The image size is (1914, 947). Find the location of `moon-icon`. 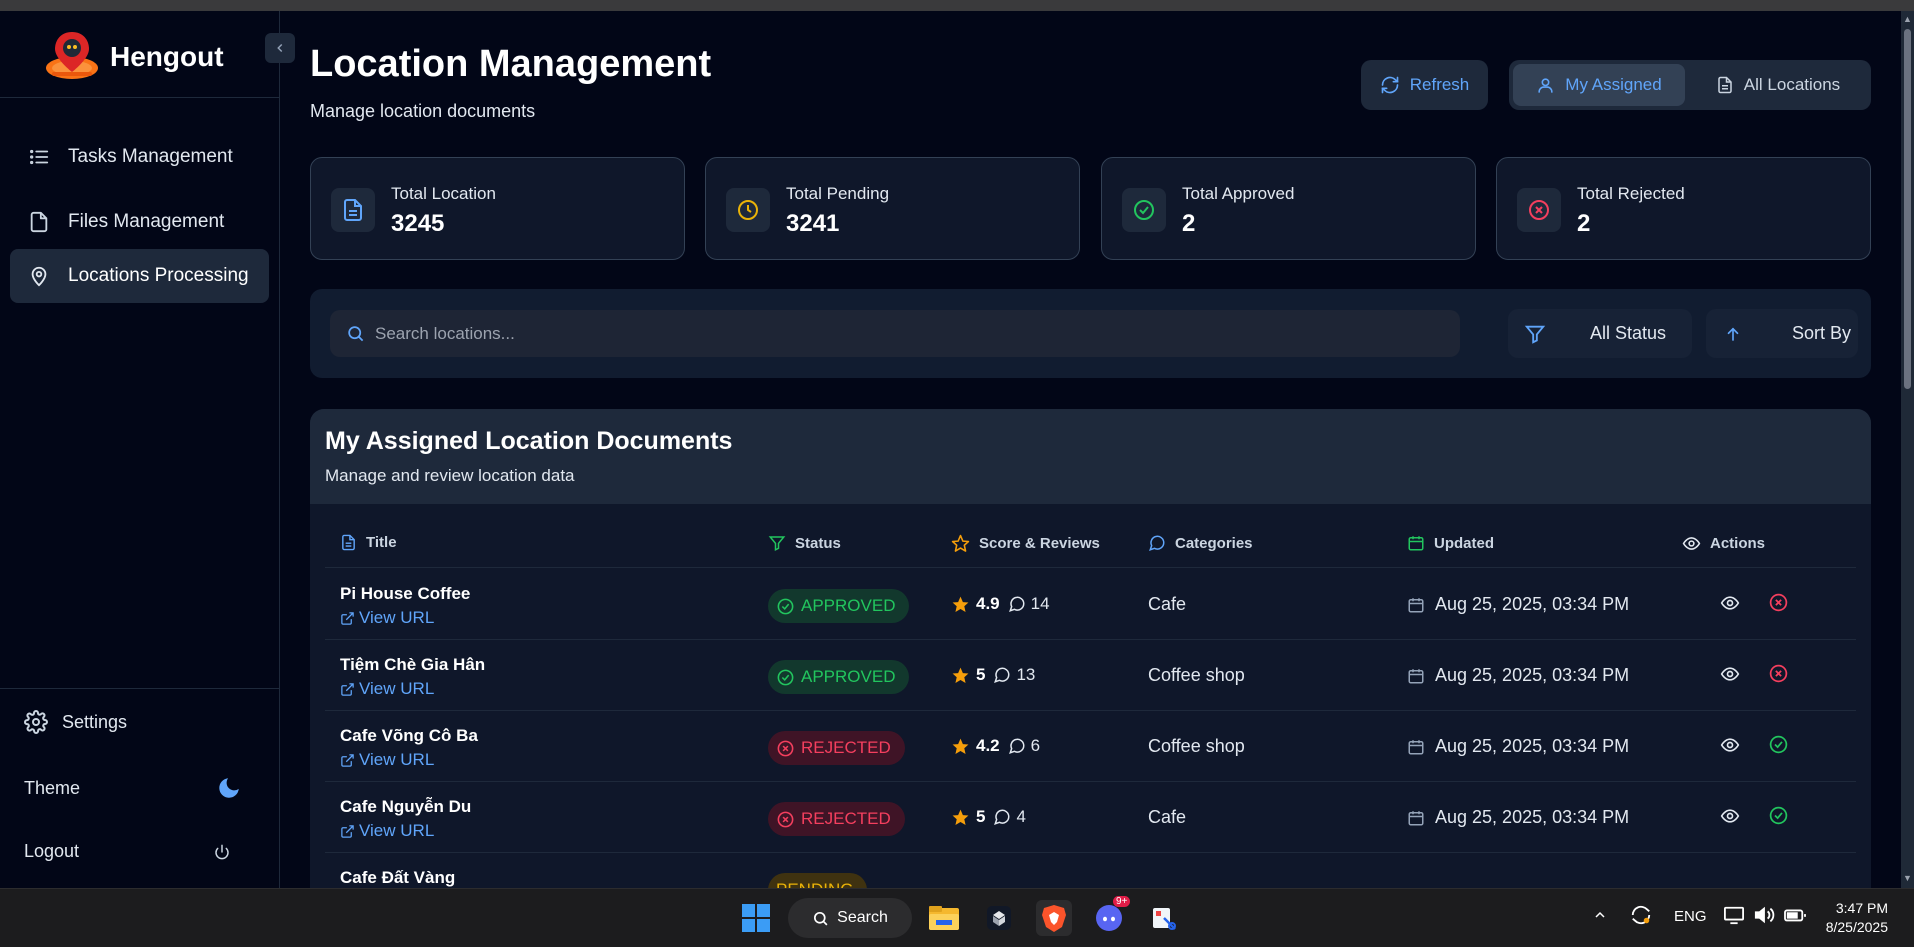

moon-icon is located at coordinates (229, 788).